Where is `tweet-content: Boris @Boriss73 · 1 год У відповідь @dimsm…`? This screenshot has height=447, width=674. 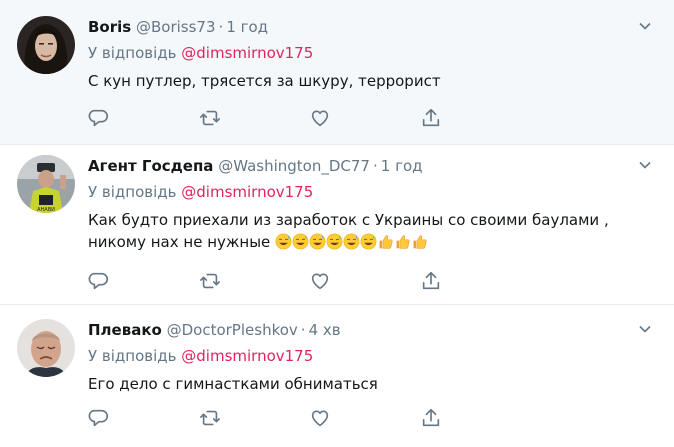
tweet-content: Boris @Boriss73 · 1 год У відповідь @dimsm… is located at coordinates (371, 54).